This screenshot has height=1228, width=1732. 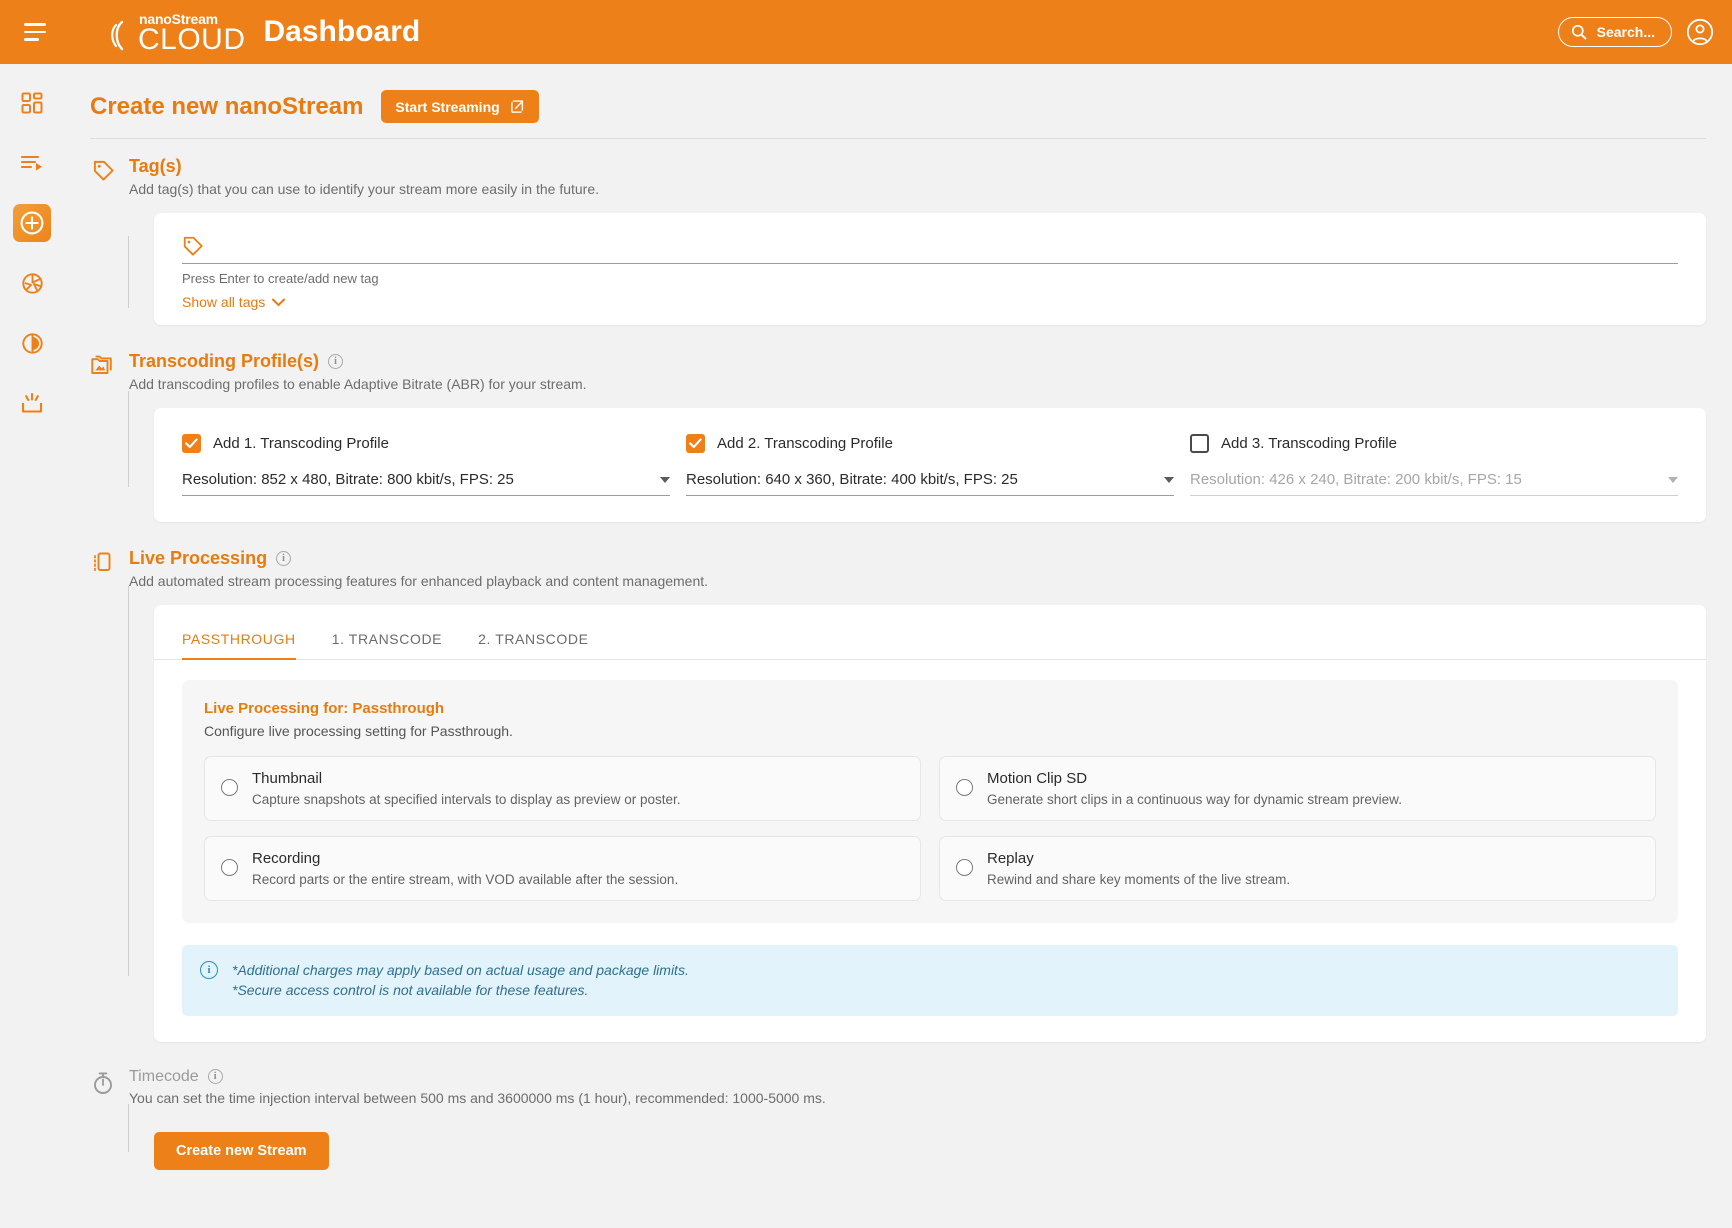 I want to click on profile-3-checkbox-row: Add 3. Transcoding Profile, so click(x=1434, y=443).